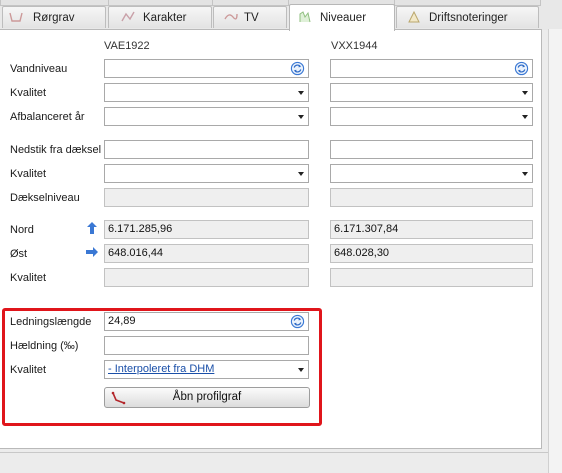  Describe the element at coordinates (431, 197) in the screenshot. I see `daekselniveau-right-field` at that location.